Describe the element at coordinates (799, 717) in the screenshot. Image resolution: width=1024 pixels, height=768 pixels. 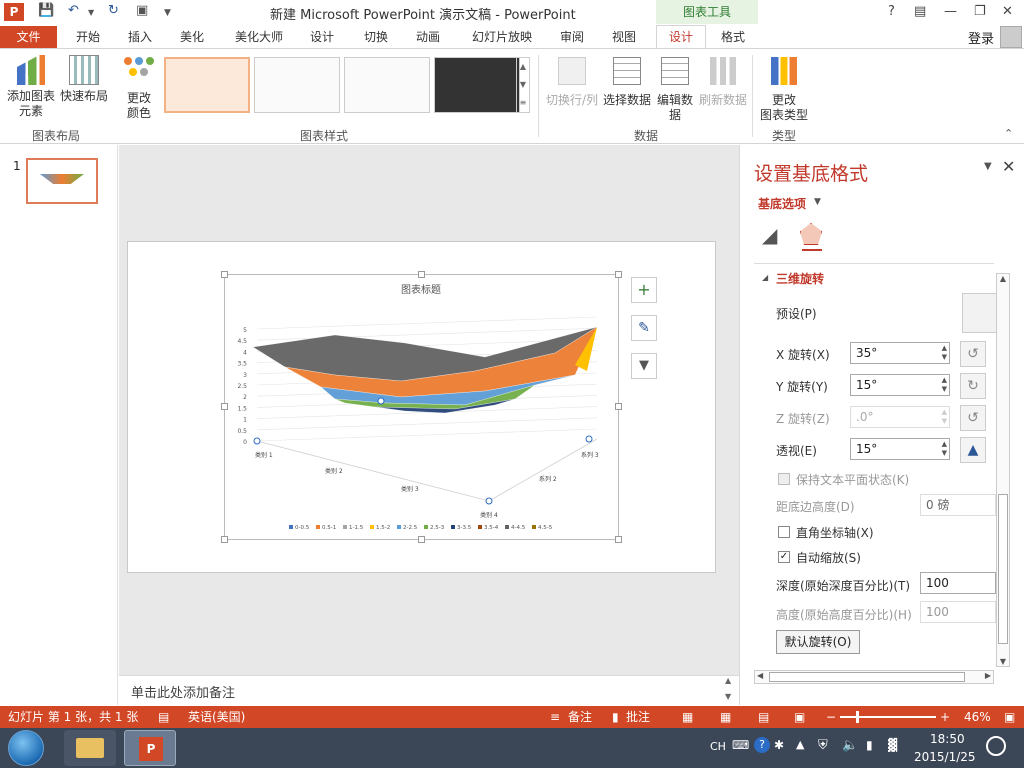
I see `slideshow-view-icon: ▣` at that location.